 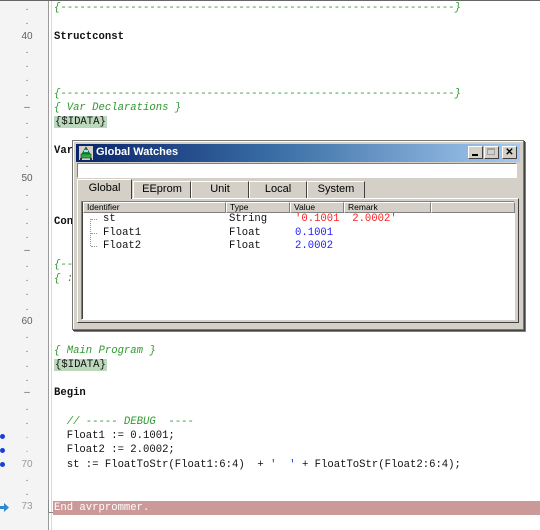 I want to click on watch-value: 0.1001, so click(x=314, y=232).